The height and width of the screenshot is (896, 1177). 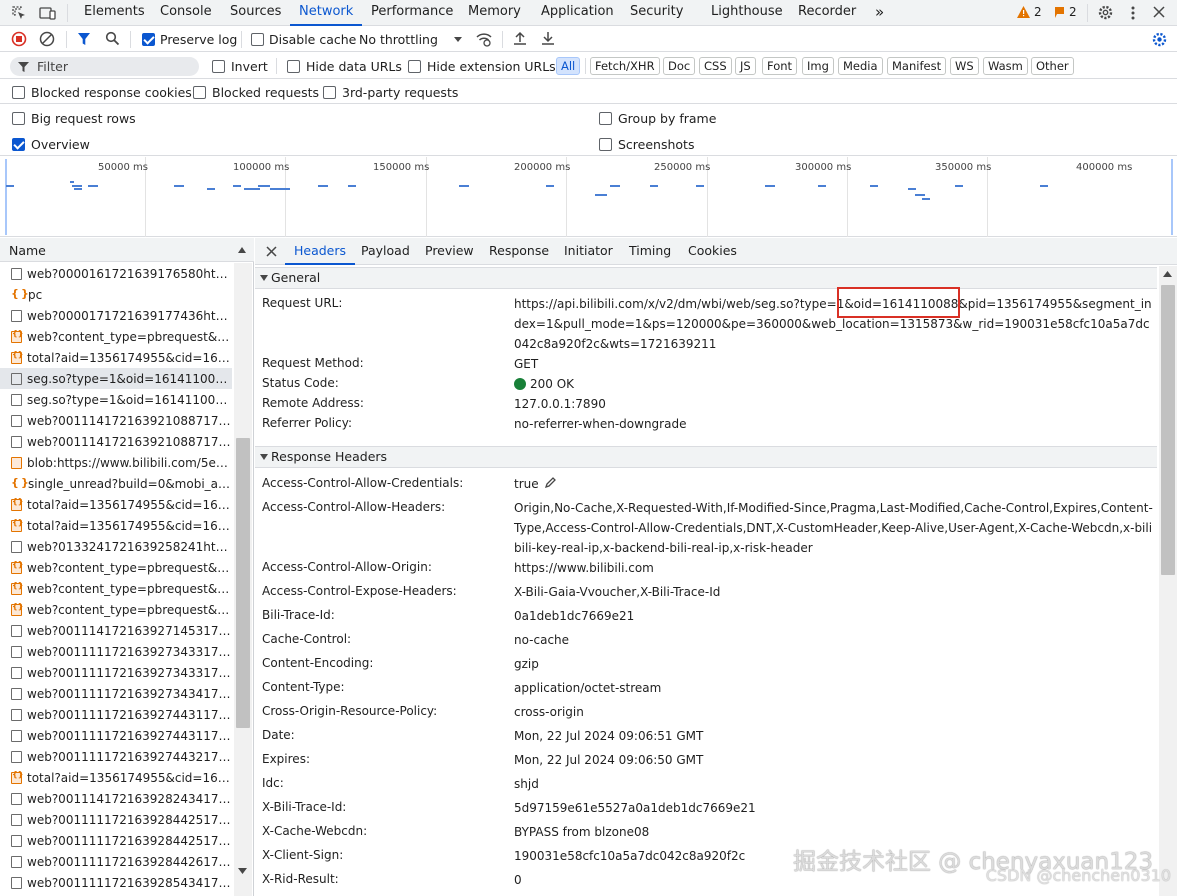 I want to click on network-conditions-icon, so click(x=484, y=39).